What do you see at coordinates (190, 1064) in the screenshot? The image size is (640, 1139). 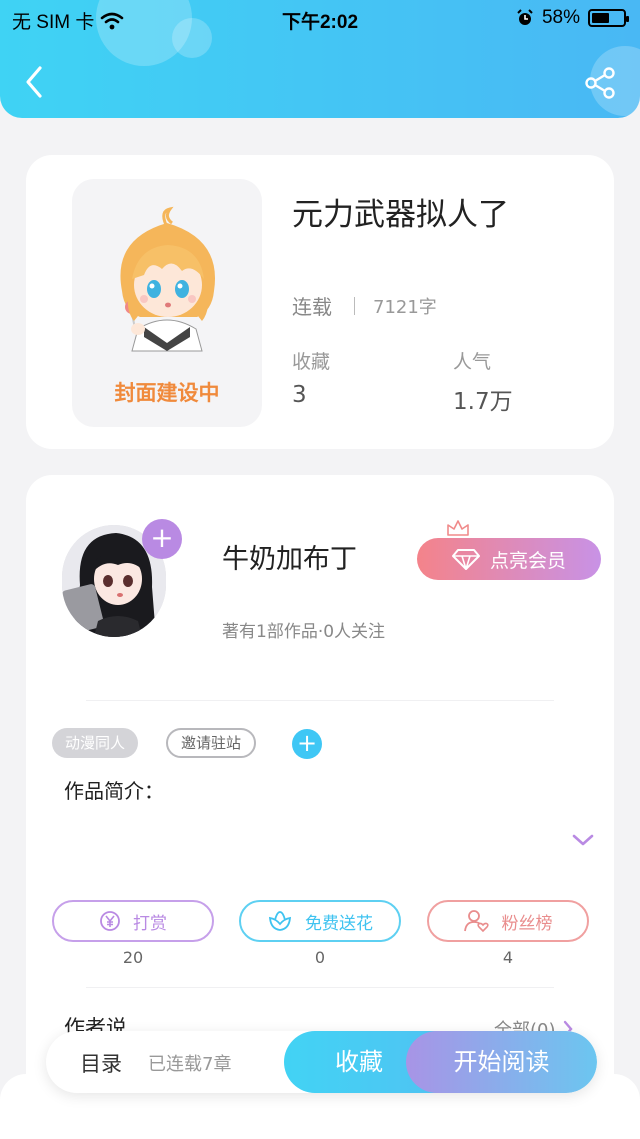 I see `chapter-count: 已连载7章` at bounding box center [190, 1064].